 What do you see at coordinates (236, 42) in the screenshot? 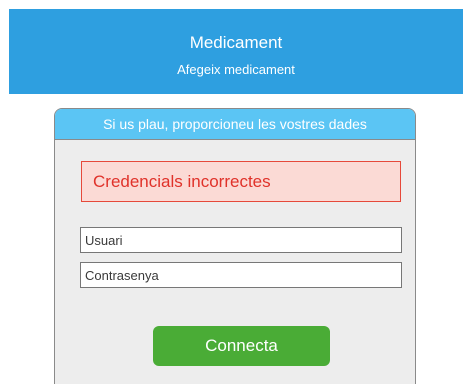
I see `page-title: Medicament` at bounding box center [236, 42].